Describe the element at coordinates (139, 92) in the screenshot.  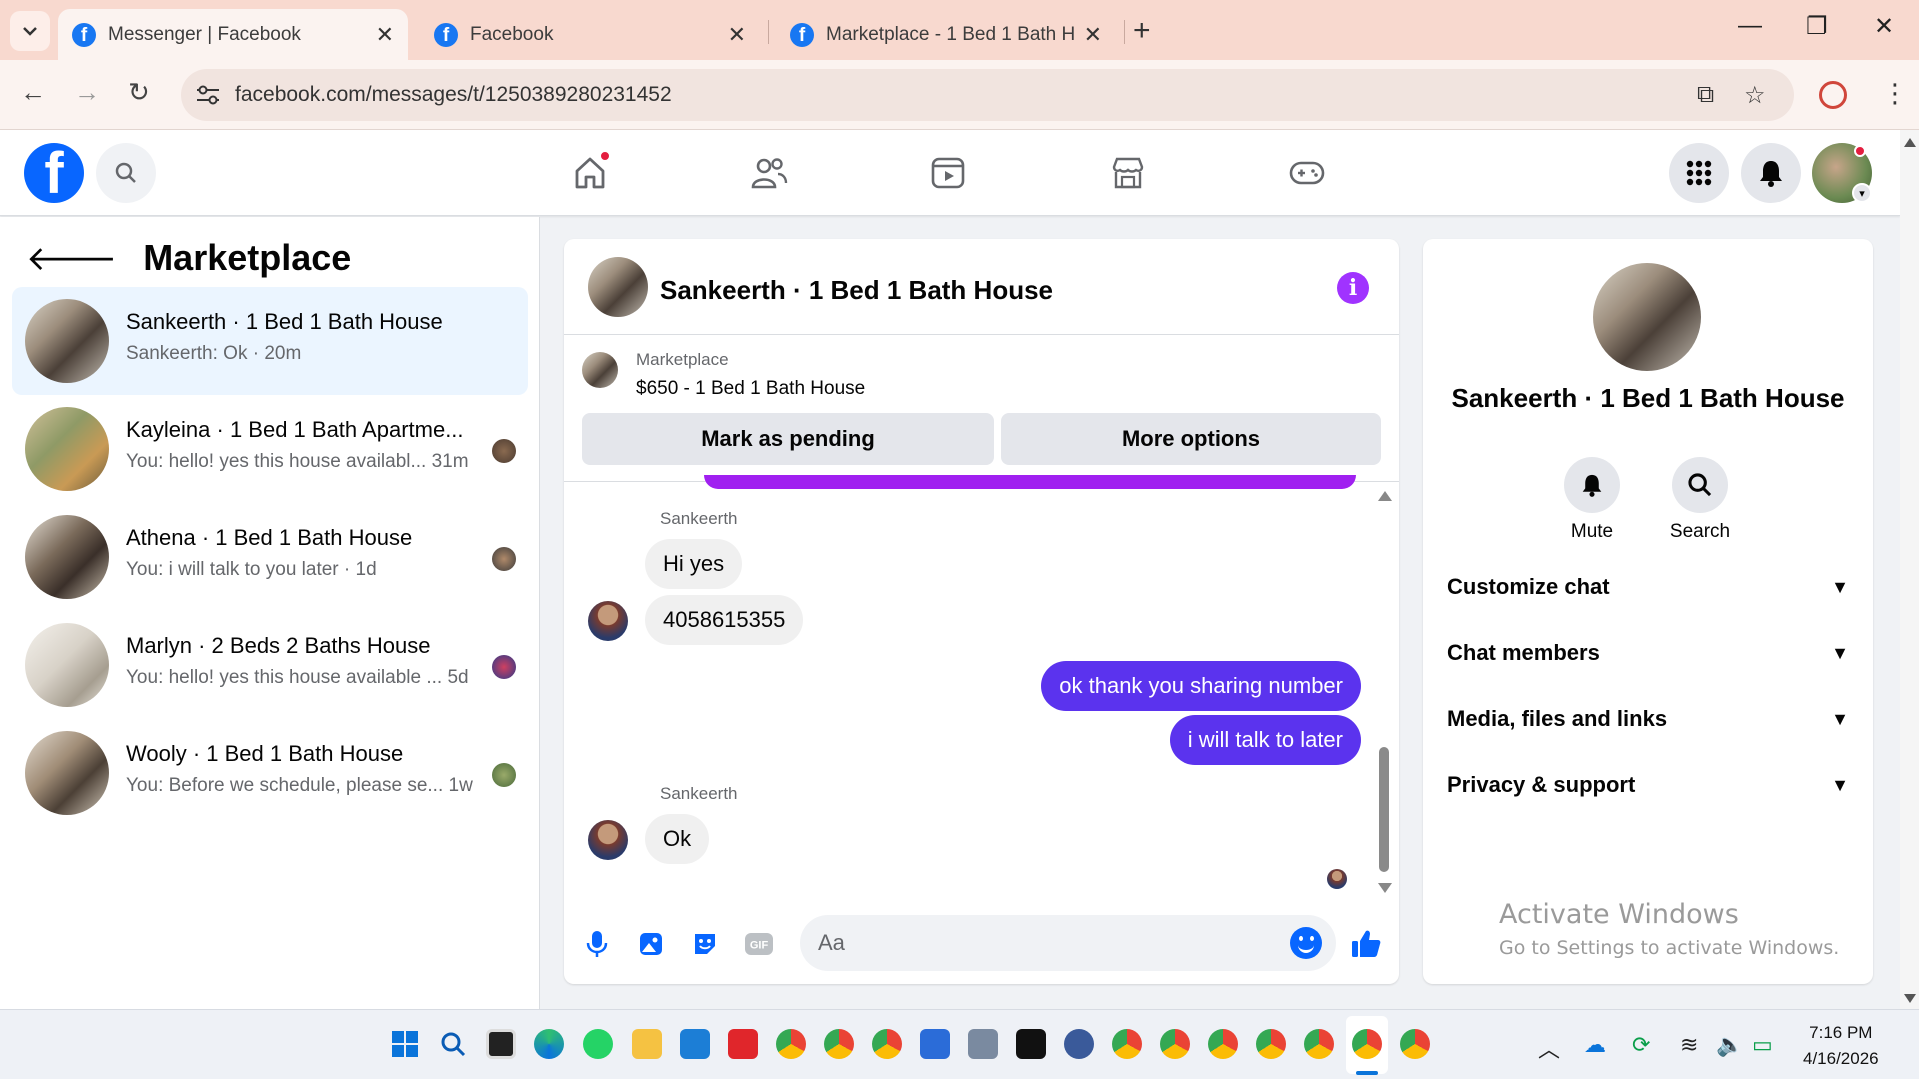
I see `reload-icon: ↻` at that location.